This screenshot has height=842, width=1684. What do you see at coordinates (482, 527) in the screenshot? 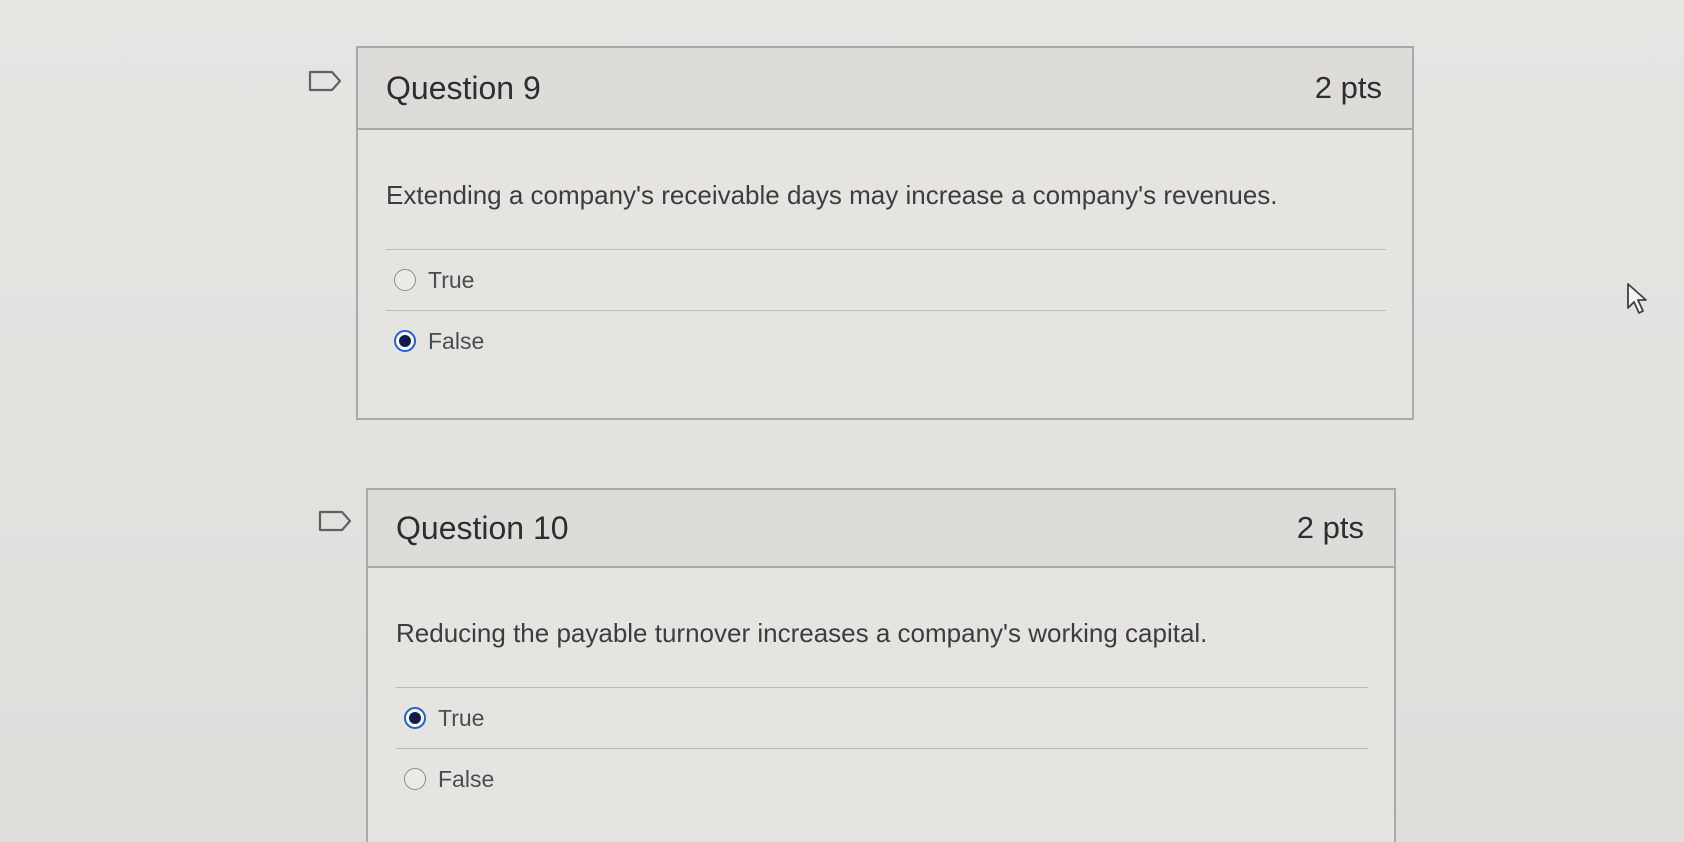
I see `question-title: Question 10` at bounding box center [482, 527].